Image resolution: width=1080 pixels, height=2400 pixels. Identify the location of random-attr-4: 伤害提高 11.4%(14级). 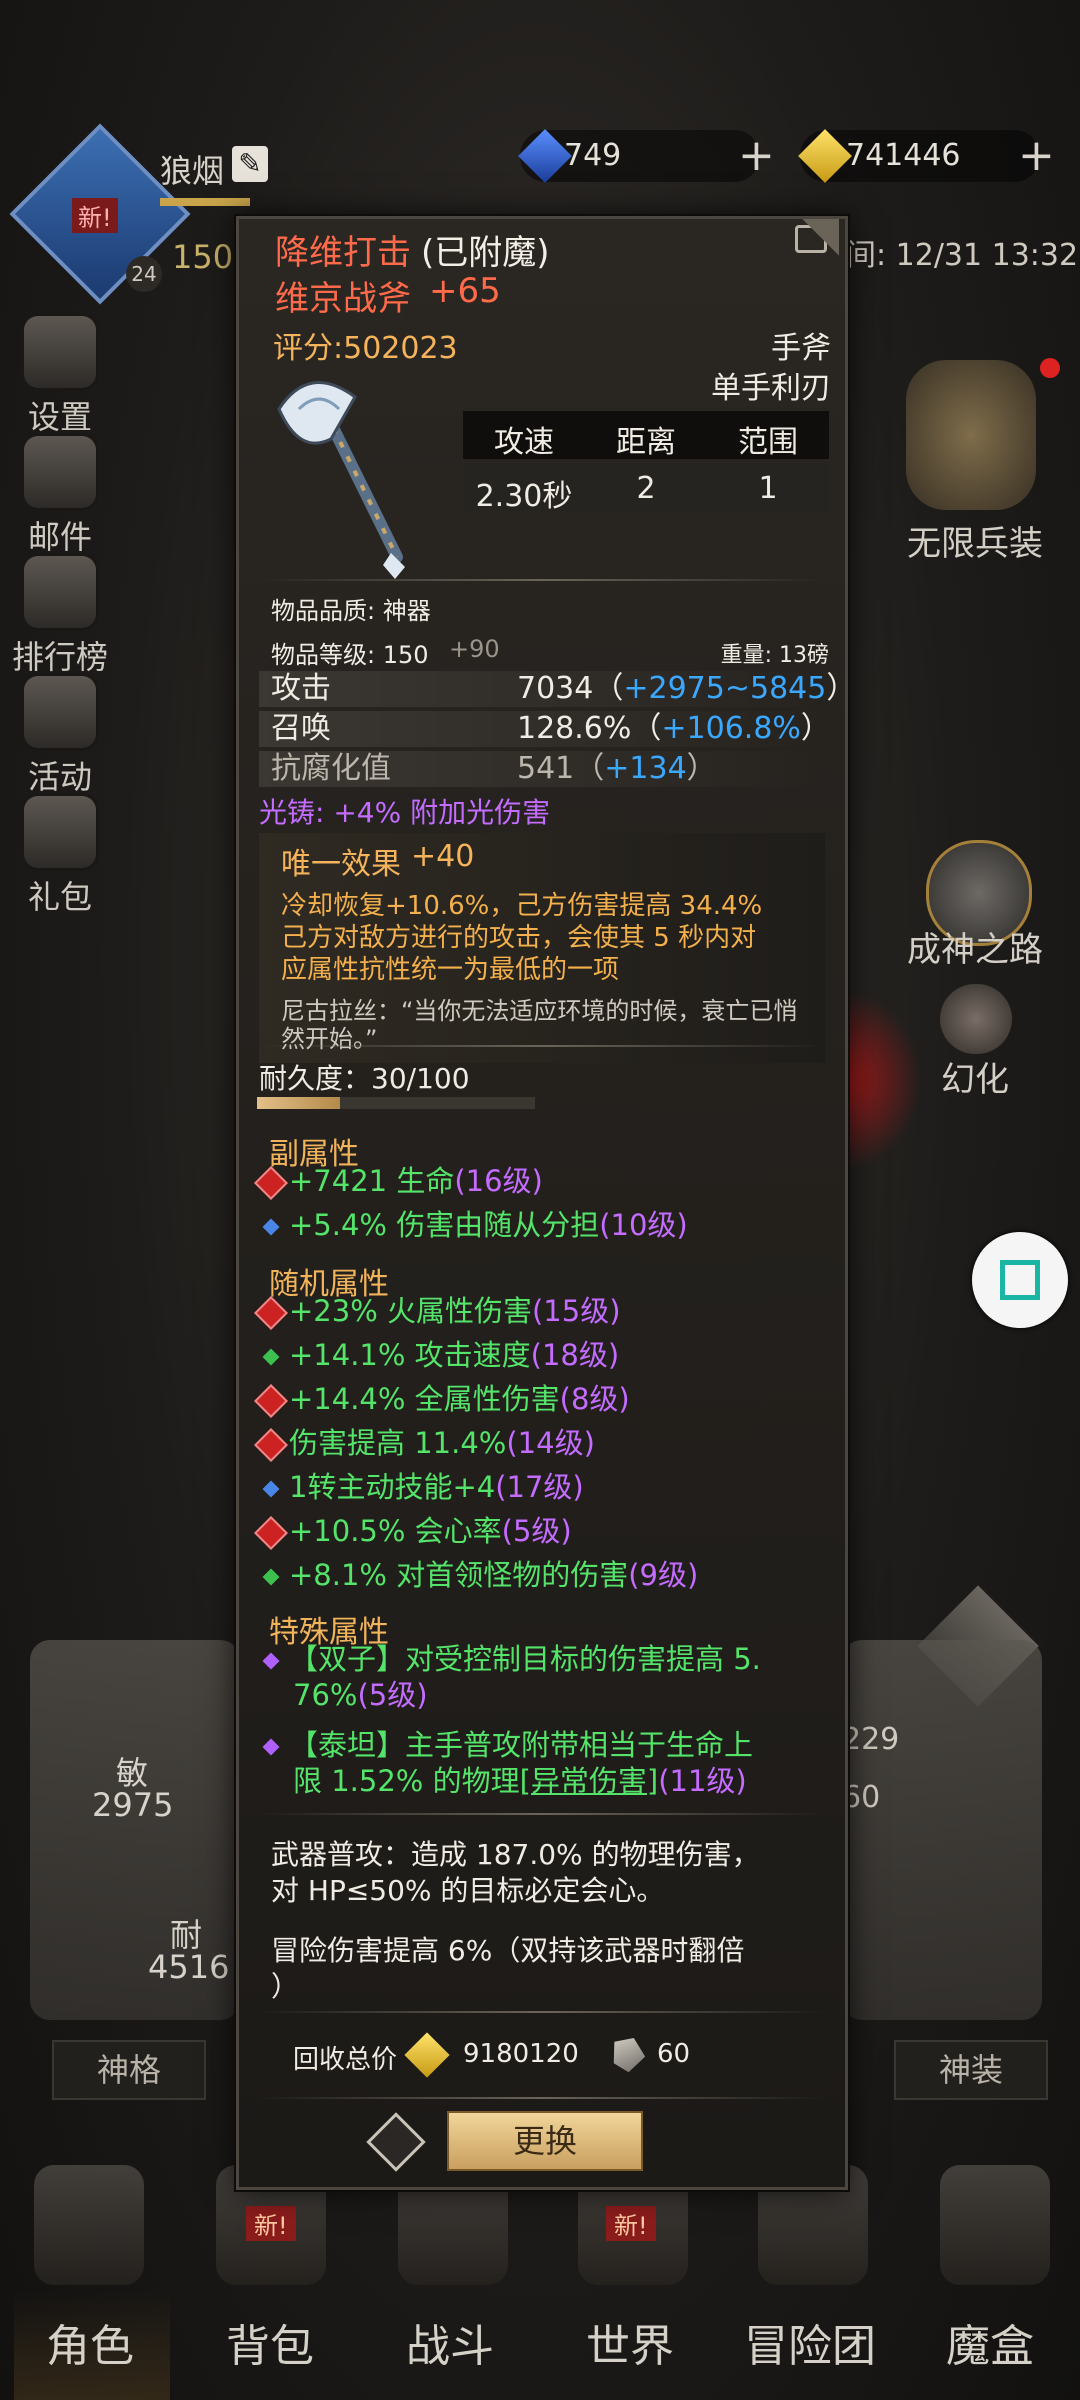
(424, 1443).